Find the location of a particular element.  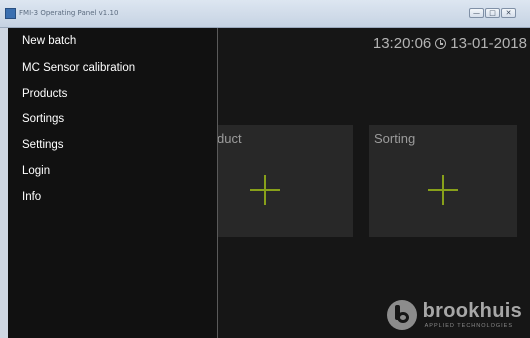

menu-item-sortings: Sortings is located at coordinates (43, 119).